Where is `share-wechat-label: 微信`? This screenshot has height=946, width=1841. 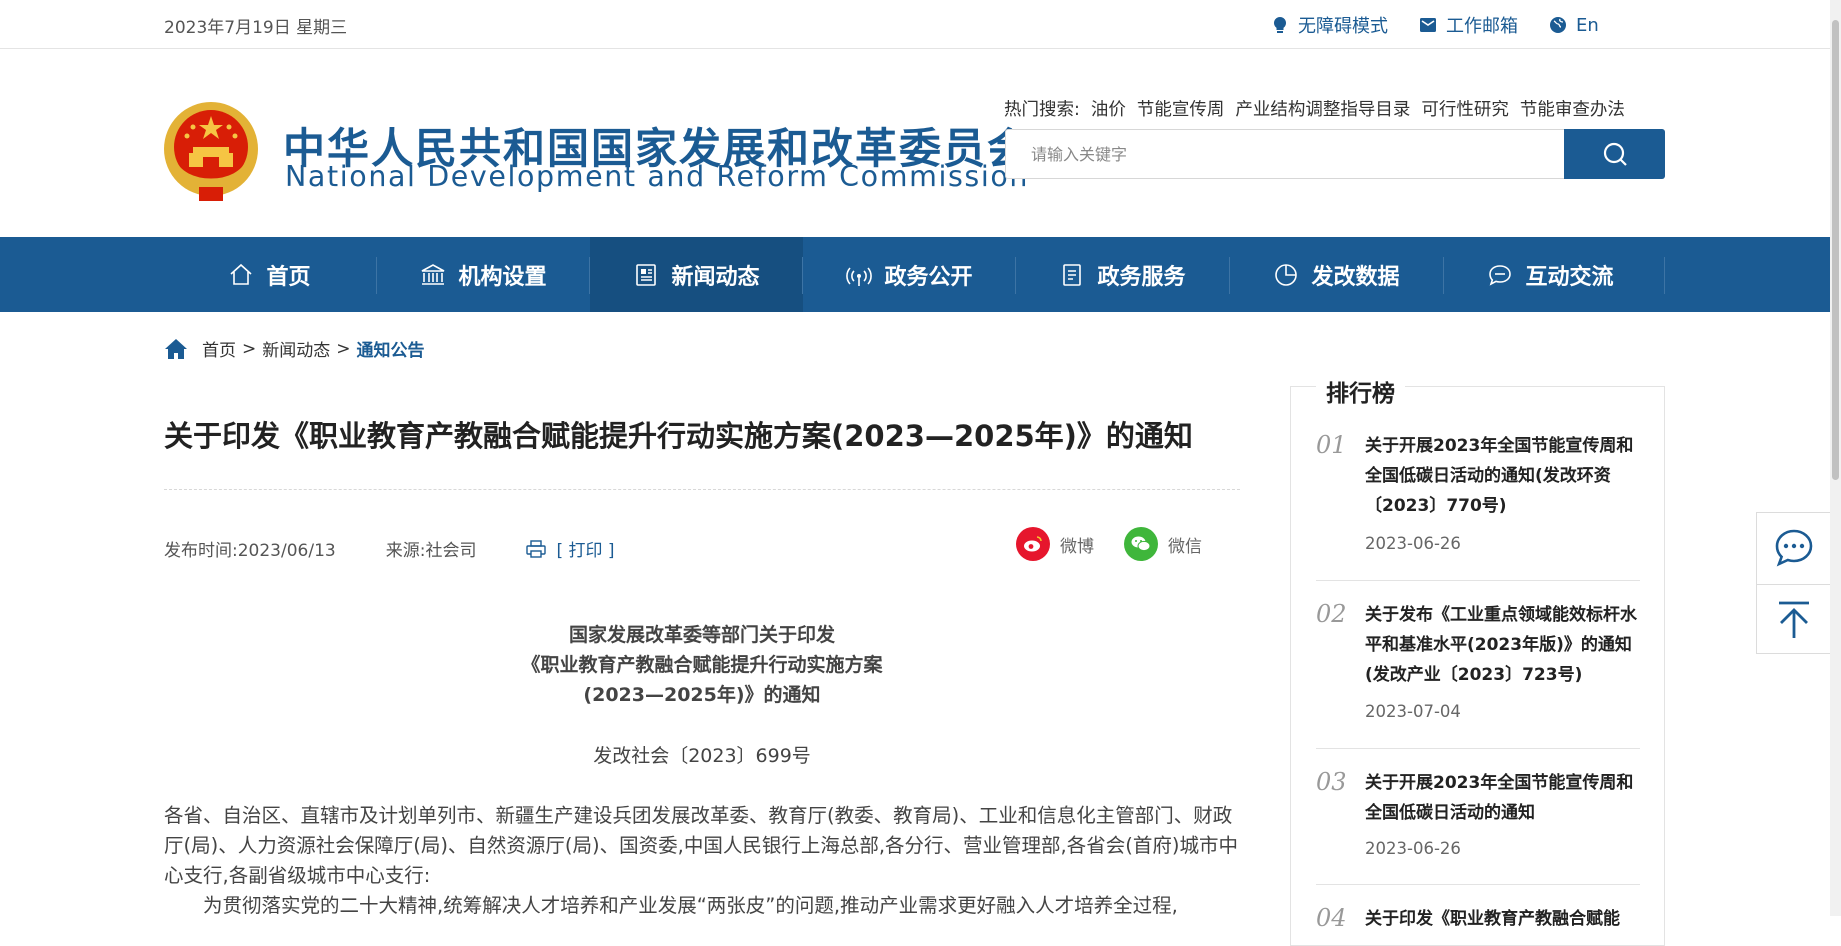
share-wechat-label: 微信 is located at coordinates (1185, 546).